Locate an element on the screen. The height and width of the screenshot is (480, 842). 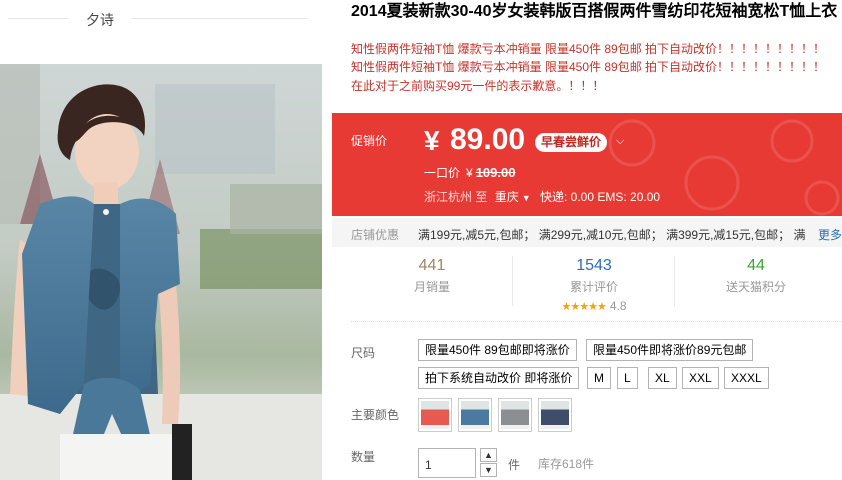
size-option: 限量450件 89包邮即将涨价 is located at coordinates (497, 350).